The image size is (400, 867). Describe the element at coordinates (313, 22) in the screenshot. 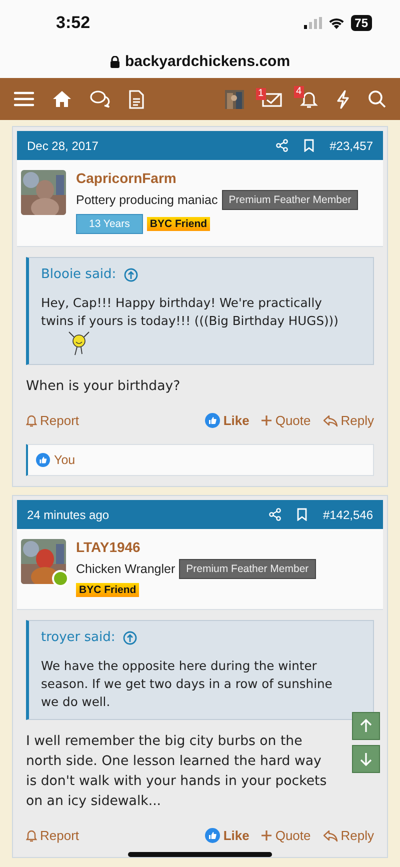

I see `signal-icon` at that location.